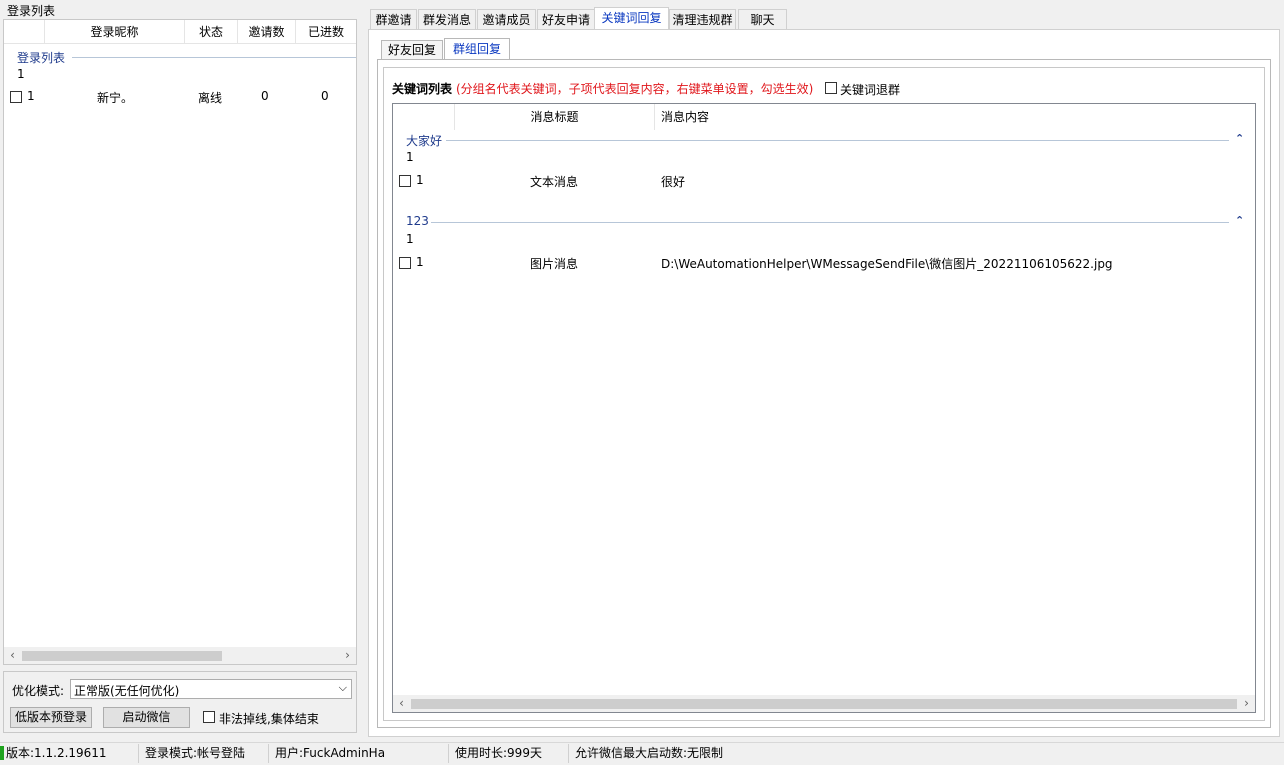  Describe the element at coordinates (16, 97) in the screenshot. I see `row-checkbox` at that location.